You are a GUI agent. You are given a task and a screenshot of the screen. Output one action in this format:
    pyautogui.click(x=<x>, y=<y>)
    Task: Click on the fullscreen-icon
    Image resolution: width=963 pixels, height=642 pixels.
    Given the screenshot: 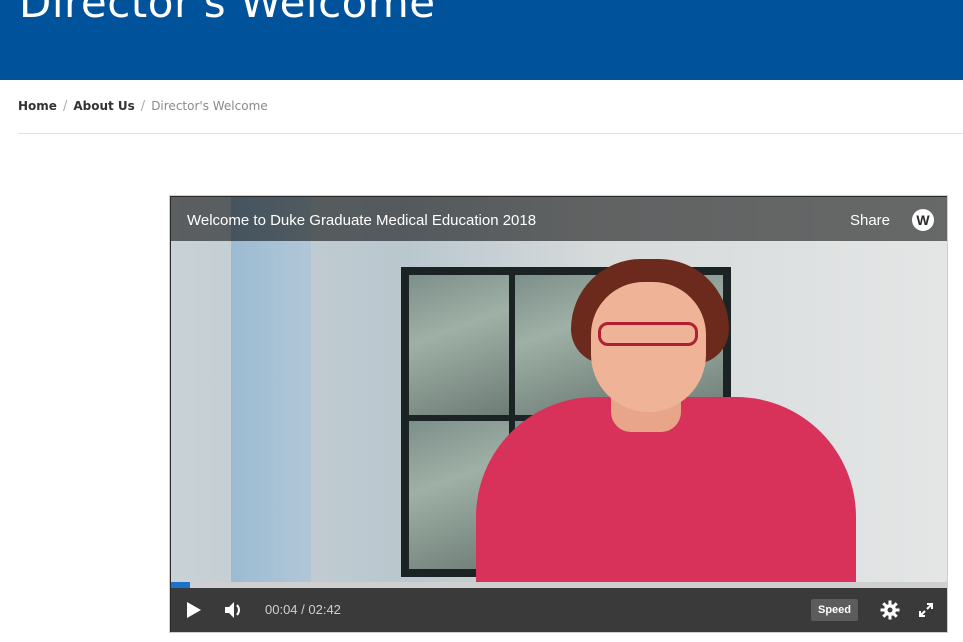 What is the action you would take?
    pyautogui.click(x=926, y=610)
    